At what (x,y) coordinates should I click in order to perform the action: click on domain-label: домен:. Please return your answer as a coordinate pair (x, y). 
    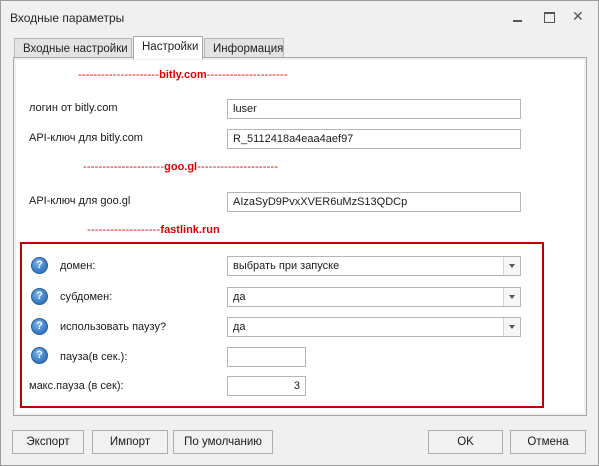
    Looking at the image, I should click on (78, 266).